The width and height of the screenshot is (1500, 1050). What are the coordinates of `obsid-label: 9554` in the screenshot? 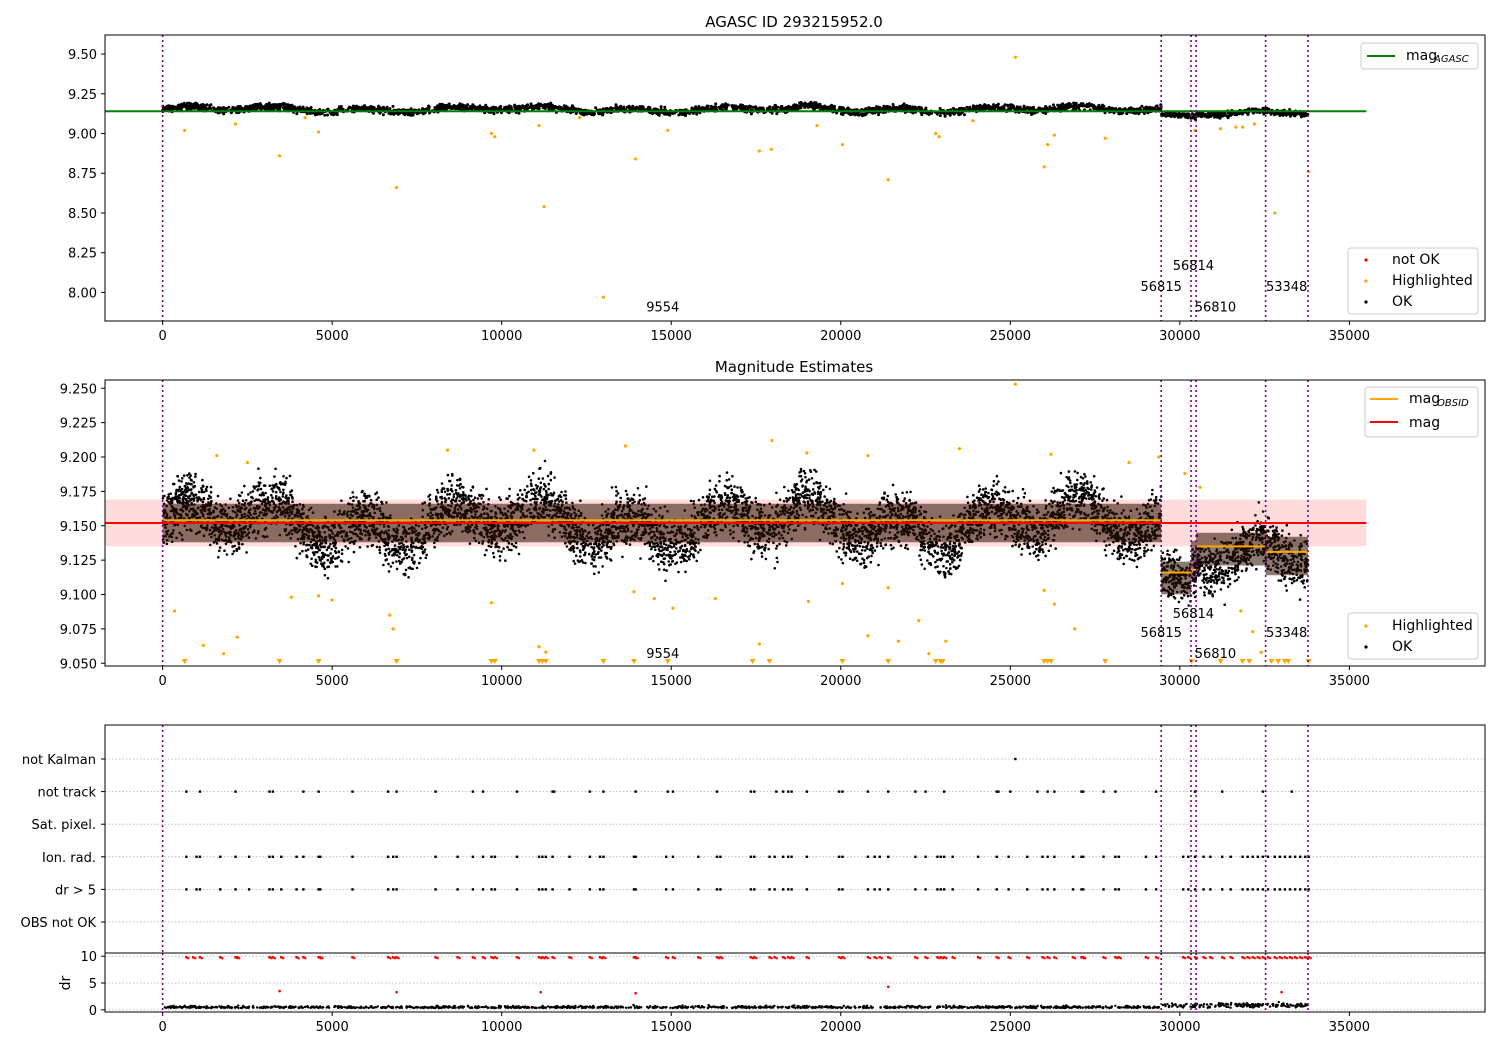 It's located at (662, 307).